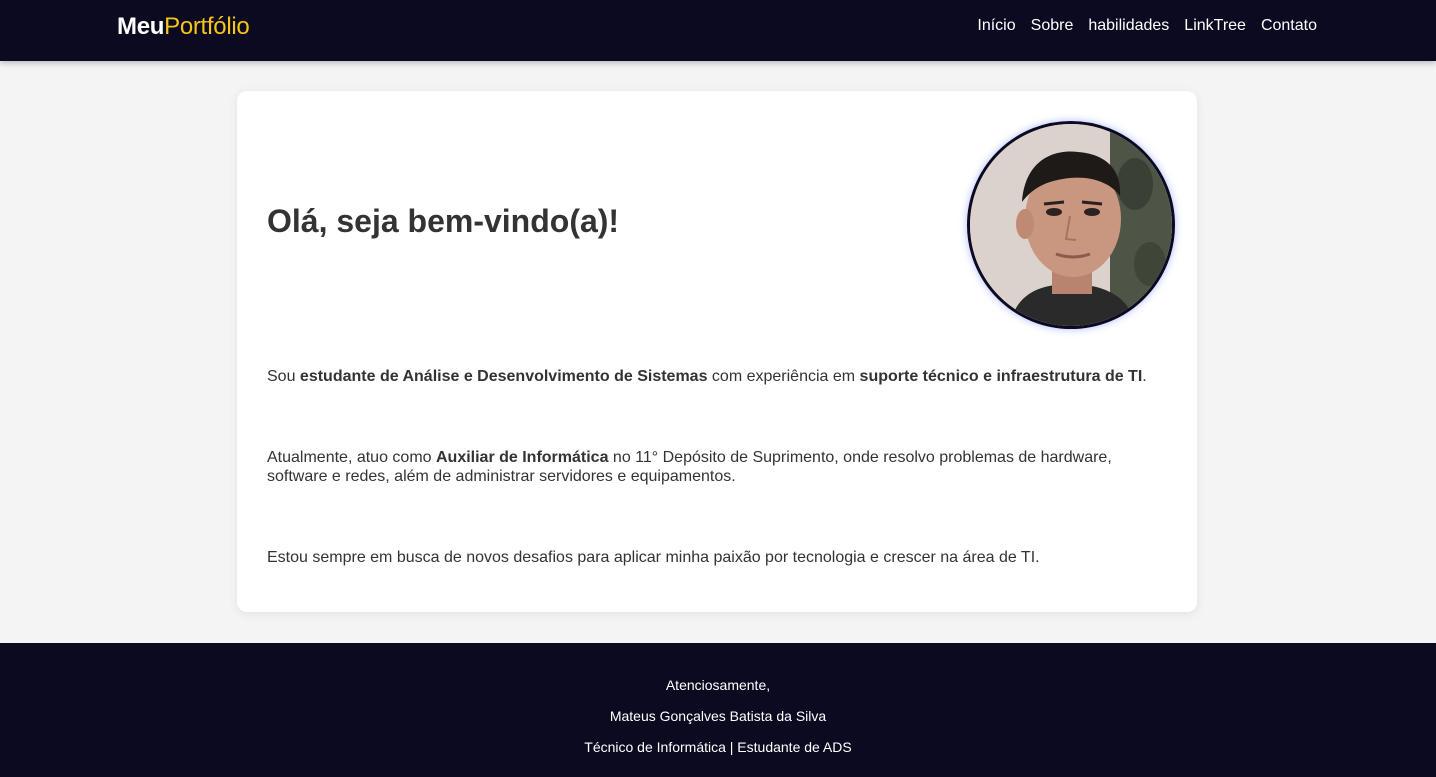  What do you see at coordinates (718, 716) in the screenshot?
I see `footer-name: Mateus Gonçalves Batista da Silva` at bounding box center [718, 716].